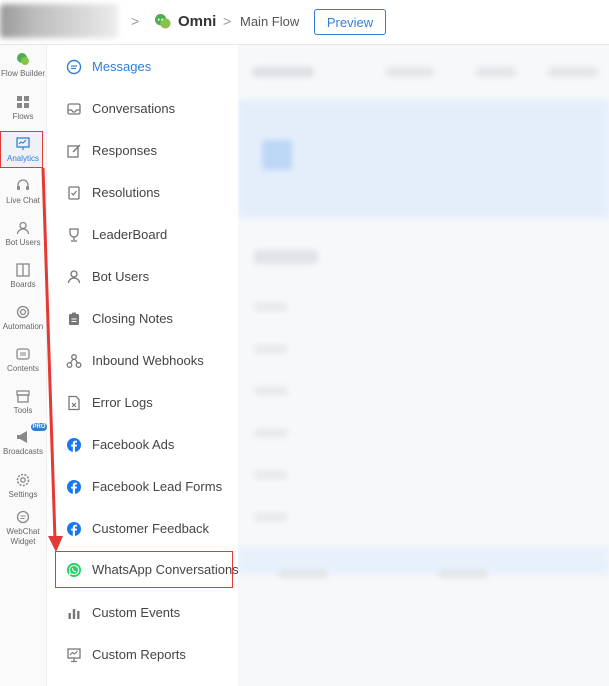 The width and height of the screenshot is (609, 686). What do you see at coordinates (23, 517) in the screenshot?
I see `chat-icon` at bounding box center [23, 517].